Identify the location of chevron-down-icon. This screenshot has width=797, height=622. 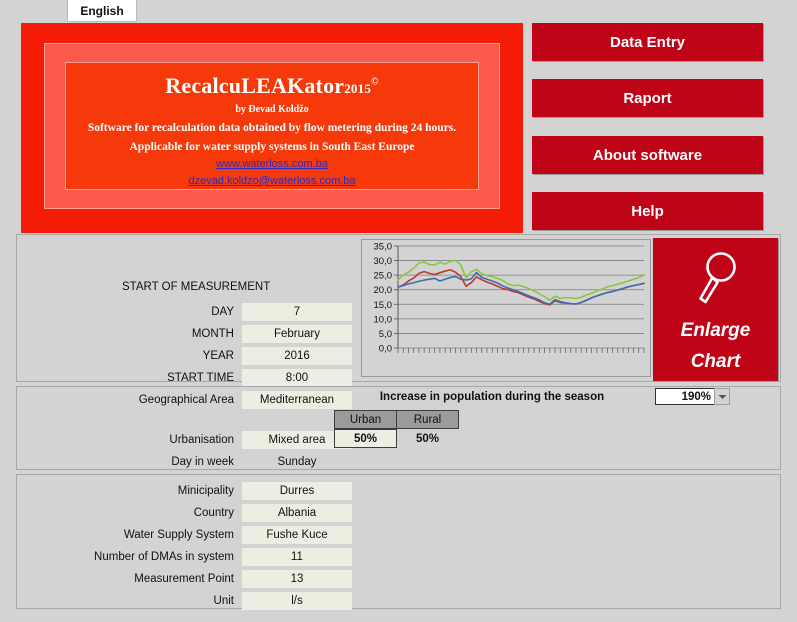
(722, 396).